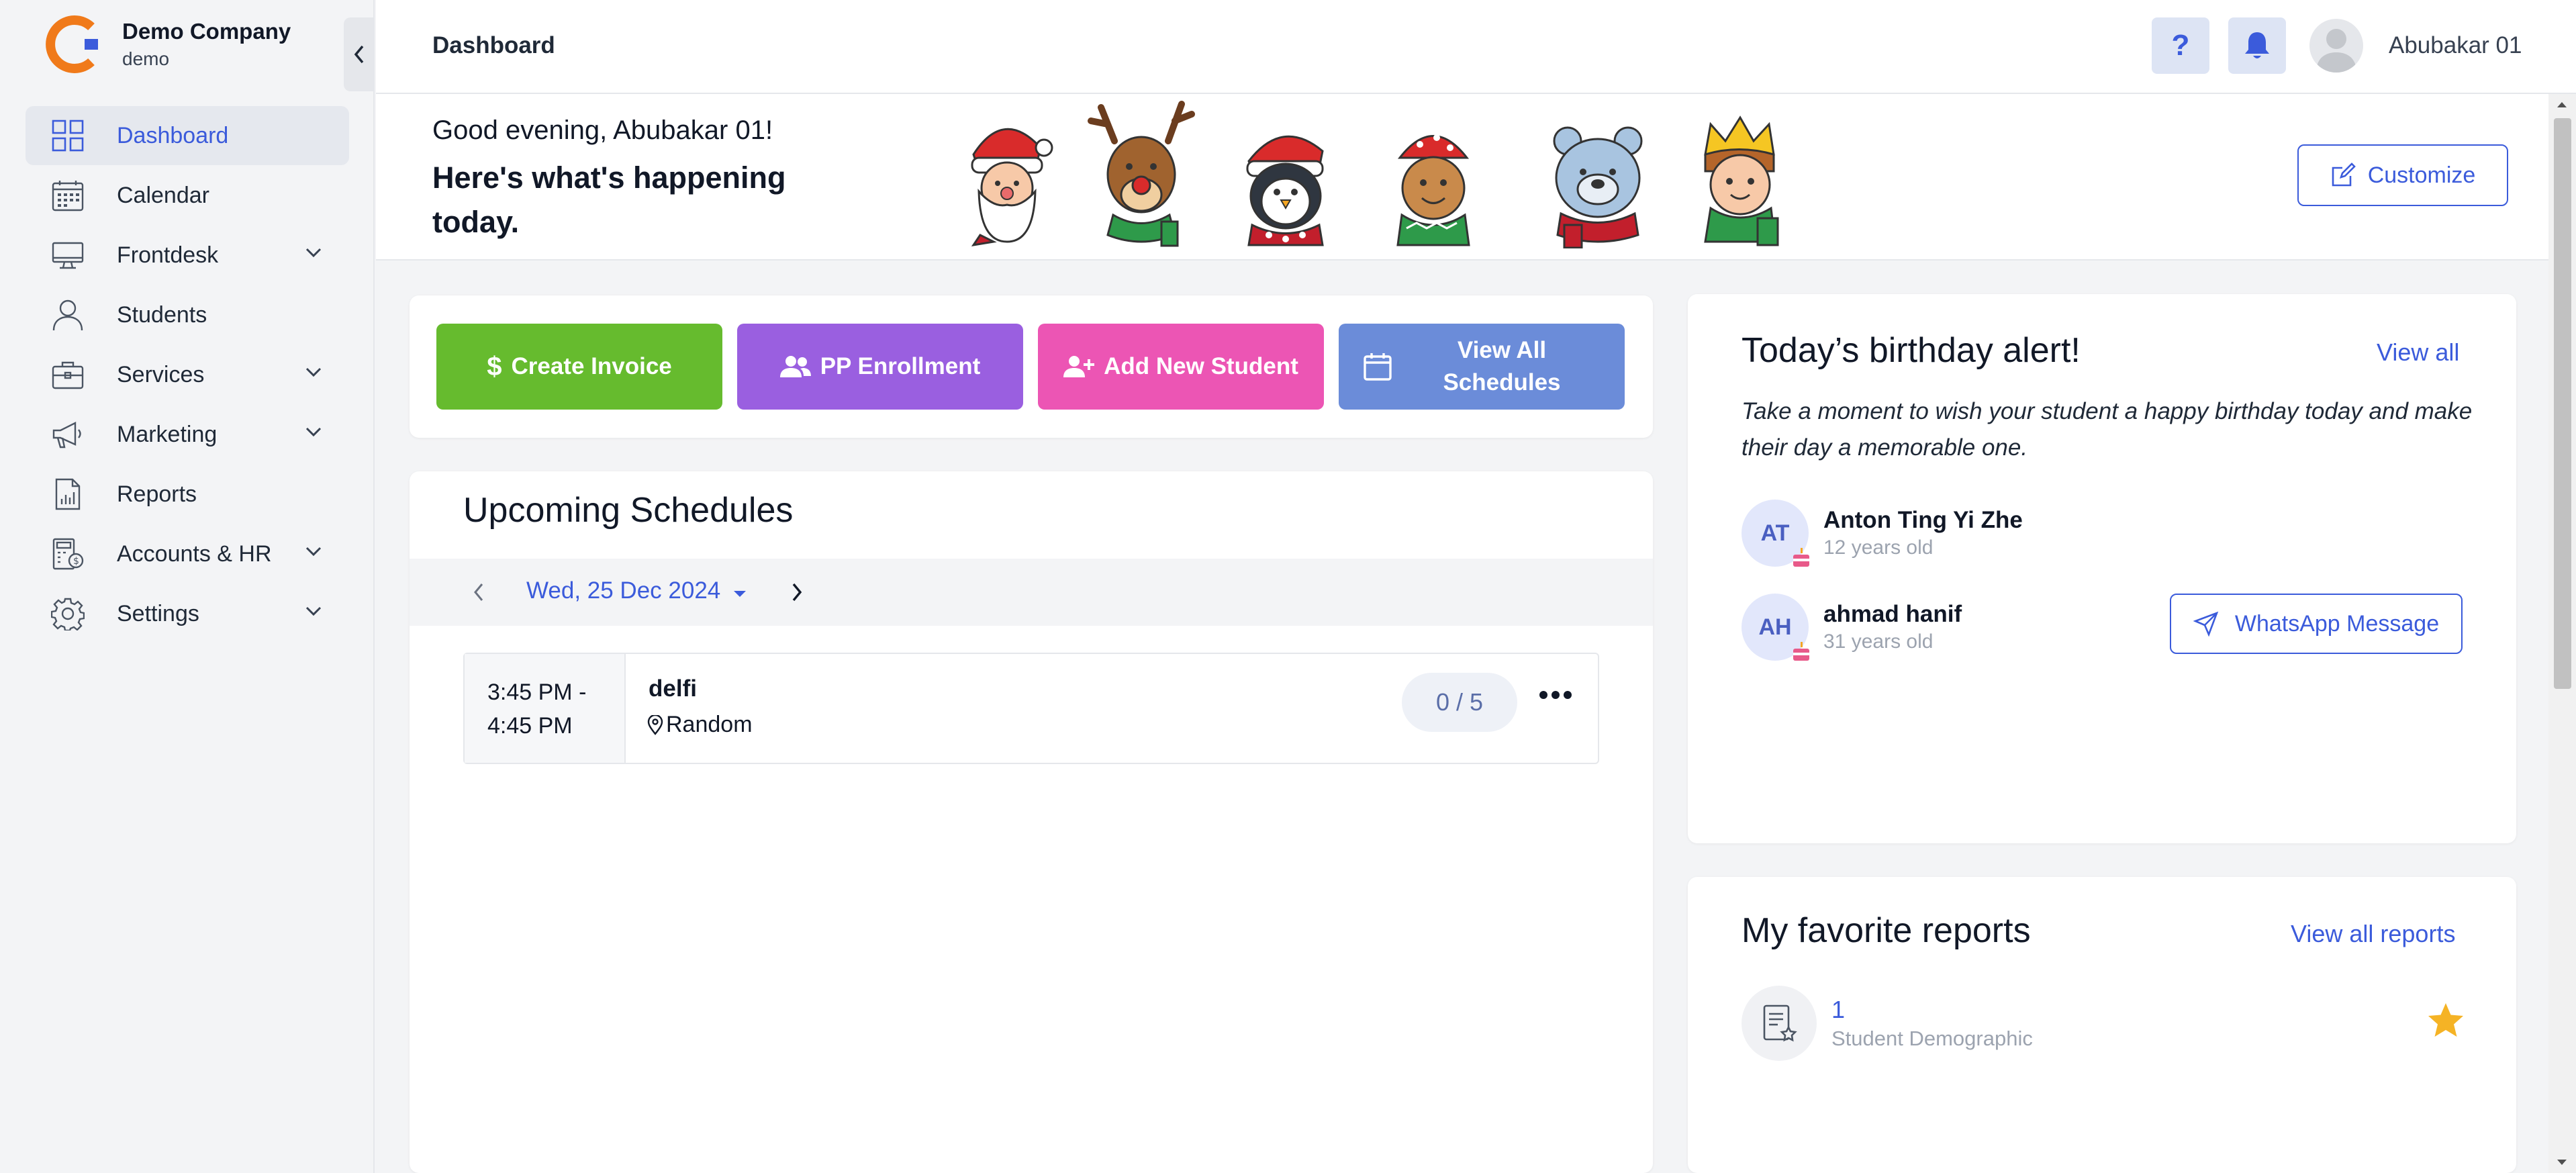 The height and width of the screenshot is (1173, 2576). I want to click on holiday-mascots, so click(1376, 171).